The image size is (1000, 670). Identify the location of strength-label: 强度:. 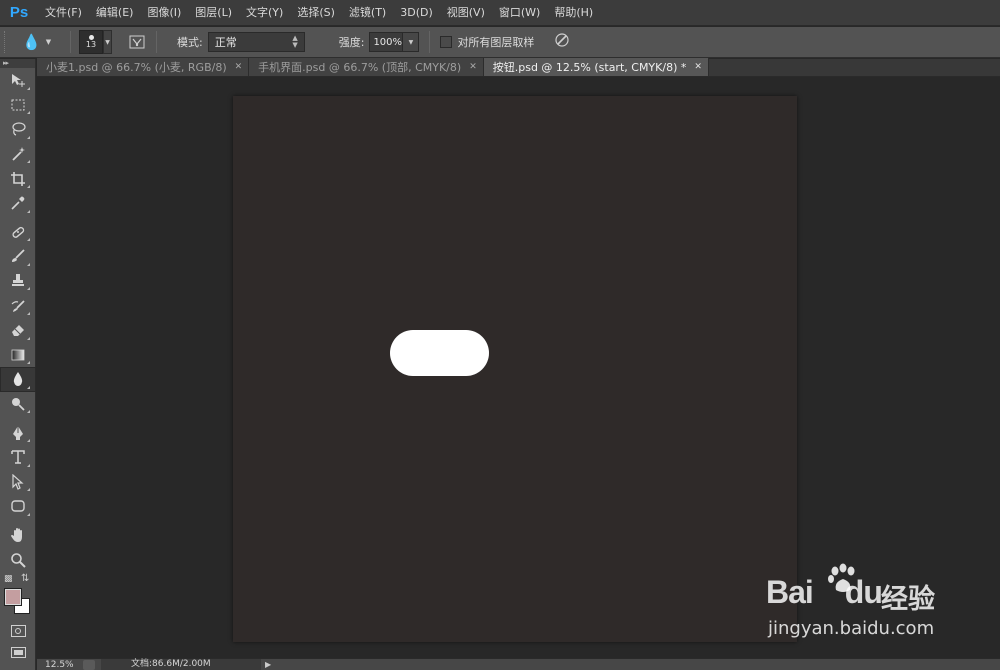
(351, 42).